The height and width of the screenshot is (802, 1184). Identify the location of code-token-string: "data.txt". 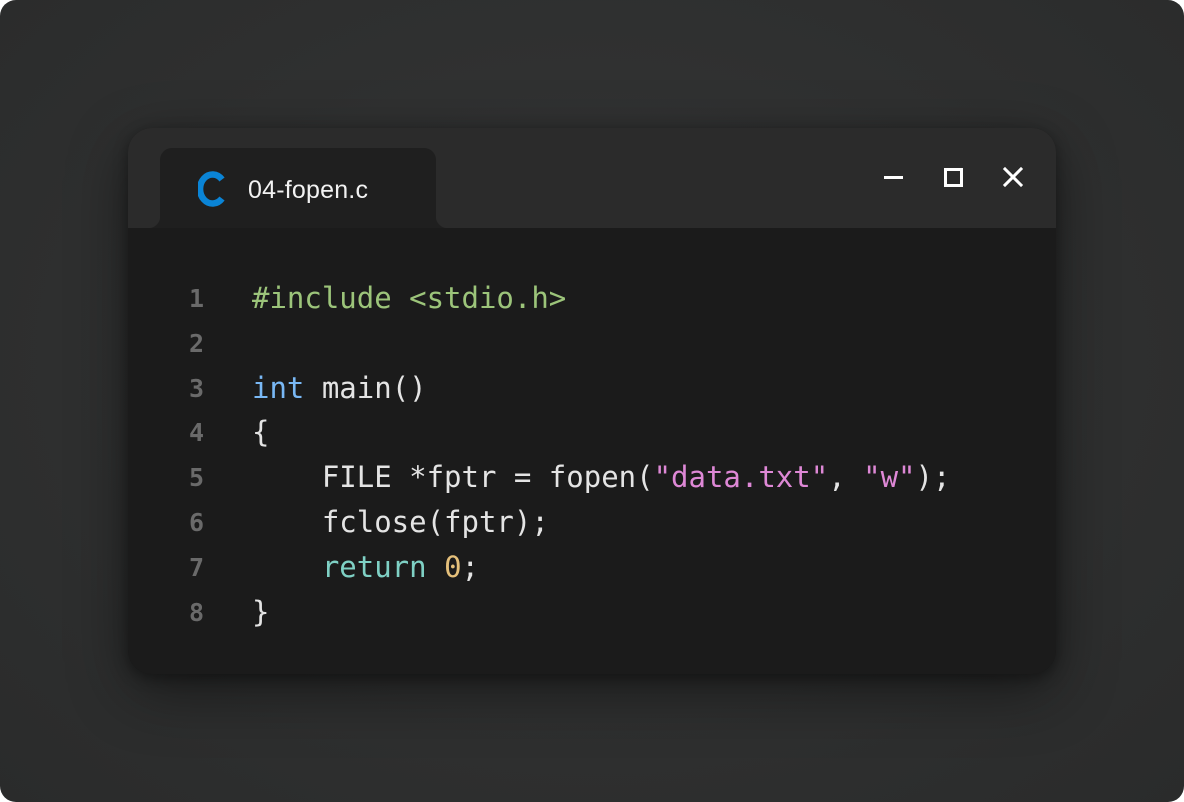
(741, 477).